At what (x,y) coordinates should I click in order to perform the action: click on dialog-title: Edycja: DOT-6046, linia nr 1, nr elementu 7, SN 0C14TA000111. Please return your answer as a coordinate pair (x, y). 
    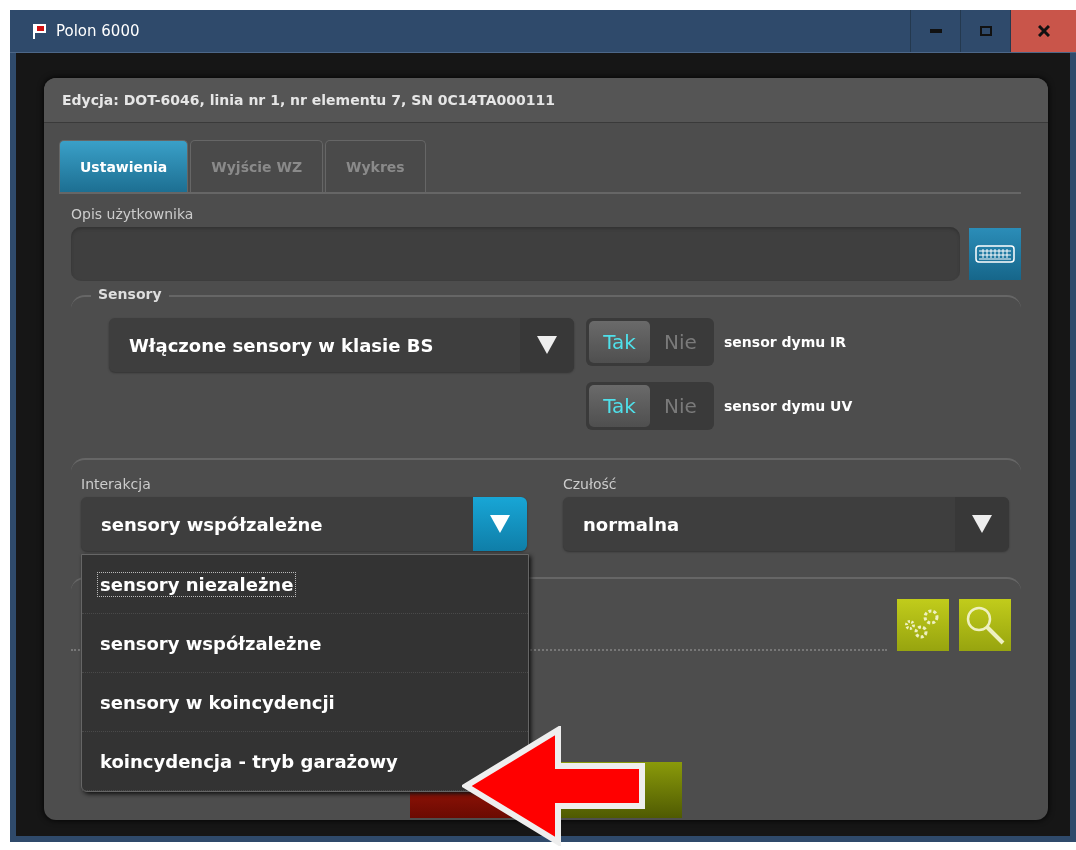
    Looking at the image, I should click on (309, 100).